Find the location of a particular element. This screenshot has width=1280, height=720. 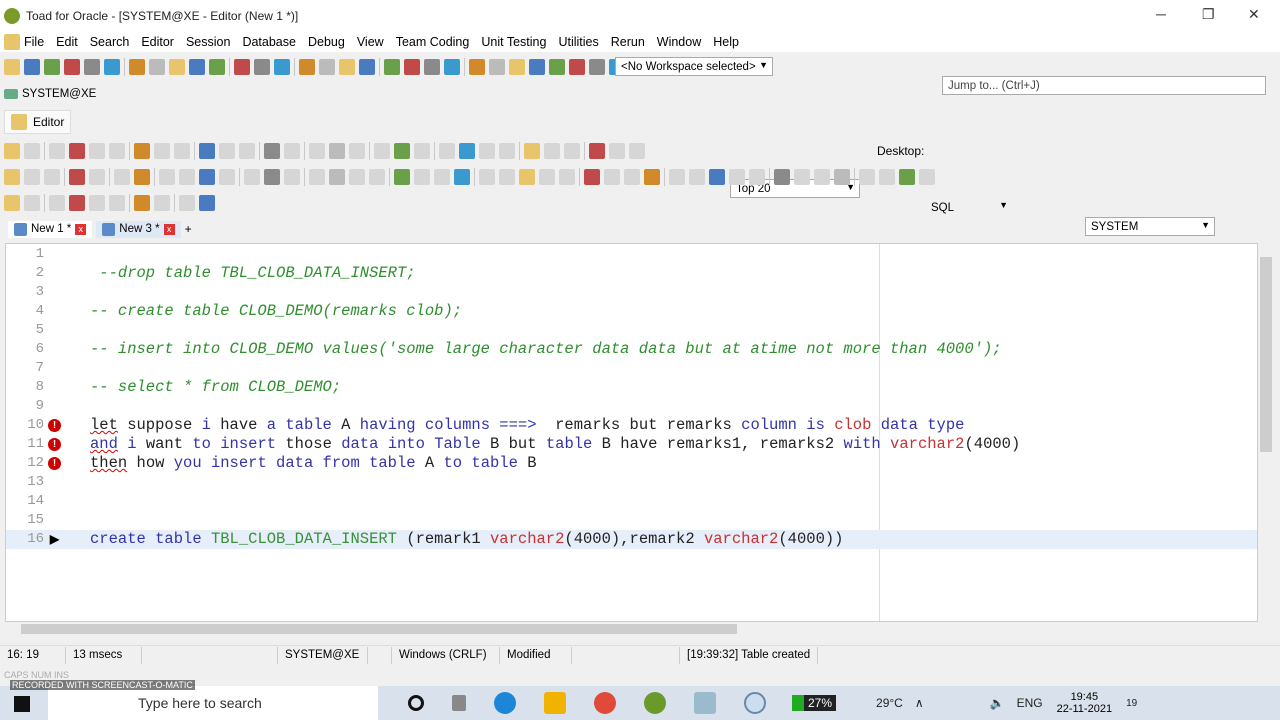

jump-to-input: Jump to... (Ctrl+J) is located at coordinates (1104, 85).